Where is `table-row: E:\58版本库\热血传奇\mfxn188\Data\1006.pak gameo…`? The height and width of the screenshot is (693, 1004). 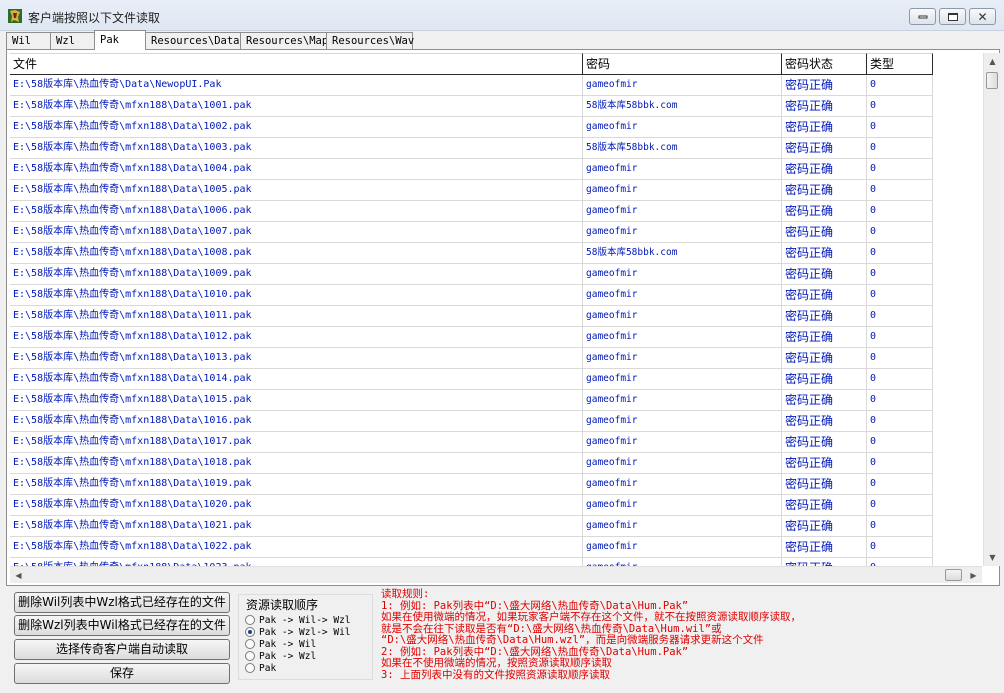 table-row: E:\58版本库\热血传奇\mfxn188\Data\1006.pak gameo… is located at coordinates (471, 211).